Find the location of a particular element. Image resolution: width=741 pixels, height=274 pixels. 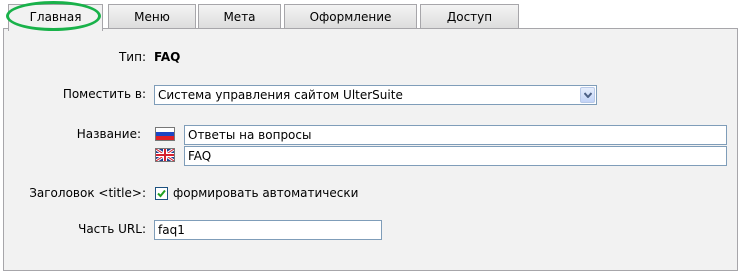

tab-menu: Меню is located at coordinates (152, 16).